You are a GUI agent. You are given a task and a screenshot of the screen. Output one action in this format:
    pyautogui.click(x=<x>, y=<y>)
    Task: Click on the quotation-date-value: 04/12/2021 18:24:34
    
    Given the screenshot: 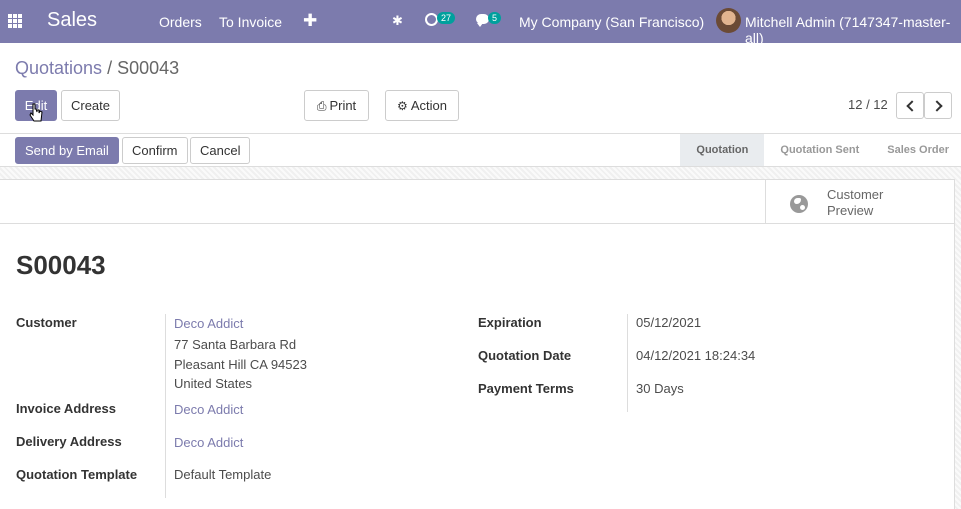 What is the action you would take?
    pyautogui.click(x=696, y=355)
    